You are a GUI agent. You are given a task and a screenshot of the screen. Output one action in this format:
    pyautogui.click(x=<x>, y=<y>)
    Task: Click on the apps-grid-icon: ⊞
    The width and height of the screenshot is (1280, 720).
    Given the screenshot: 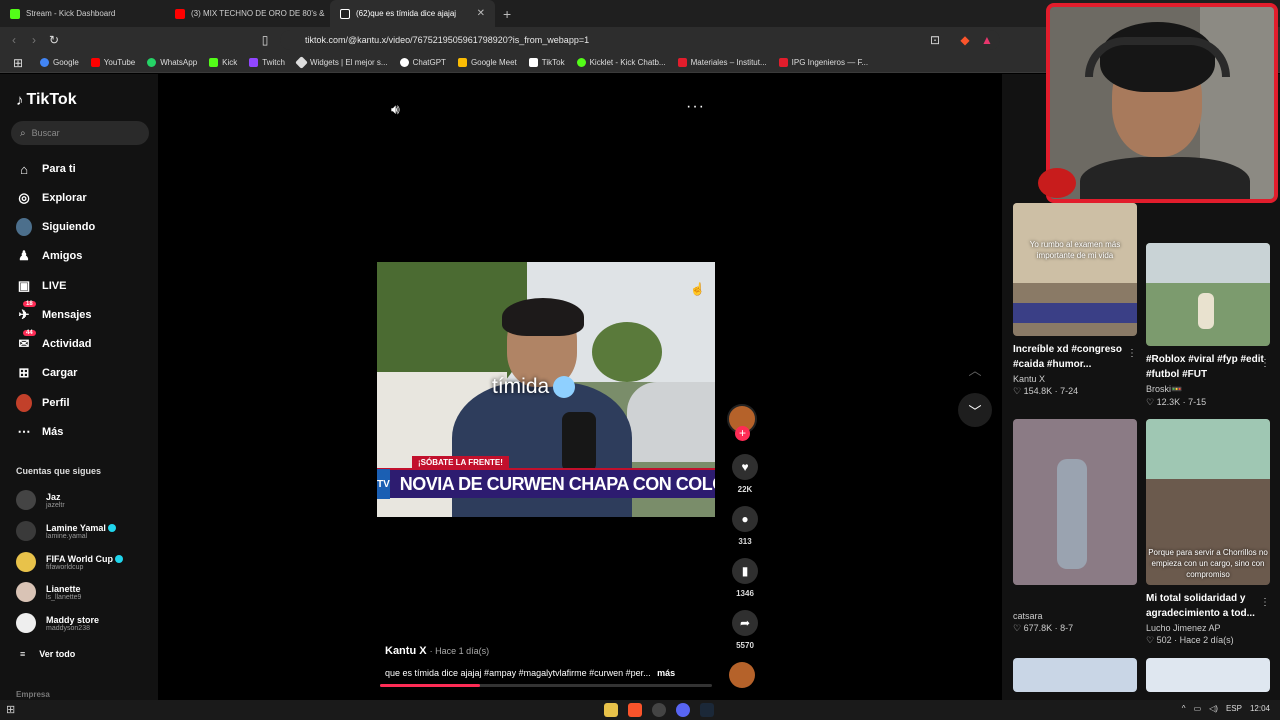 What is the action you would take?
    pyautogui.click(x=18, y=63)
    